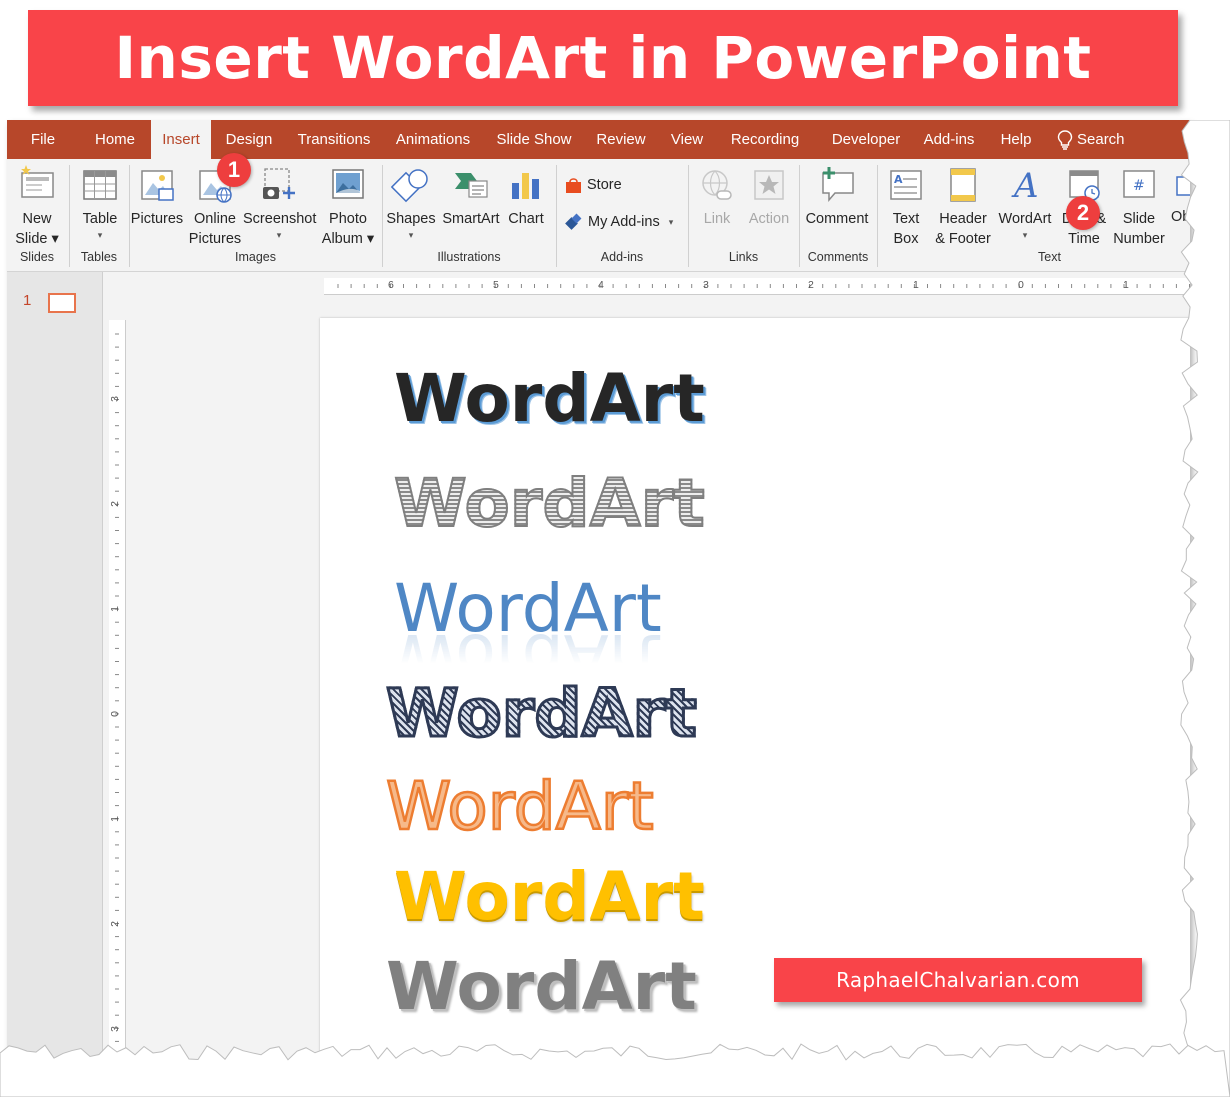  I want to click on hruler-num: 2, so click(811, 285).